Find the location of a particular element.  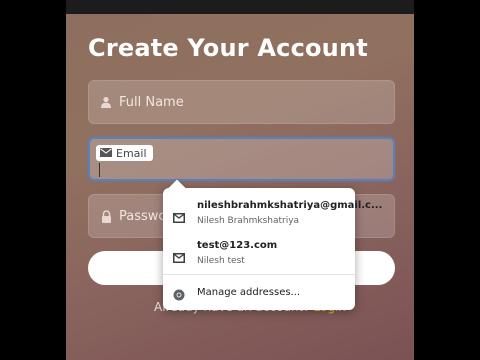

top-bar is located at coordinates (240, 7).